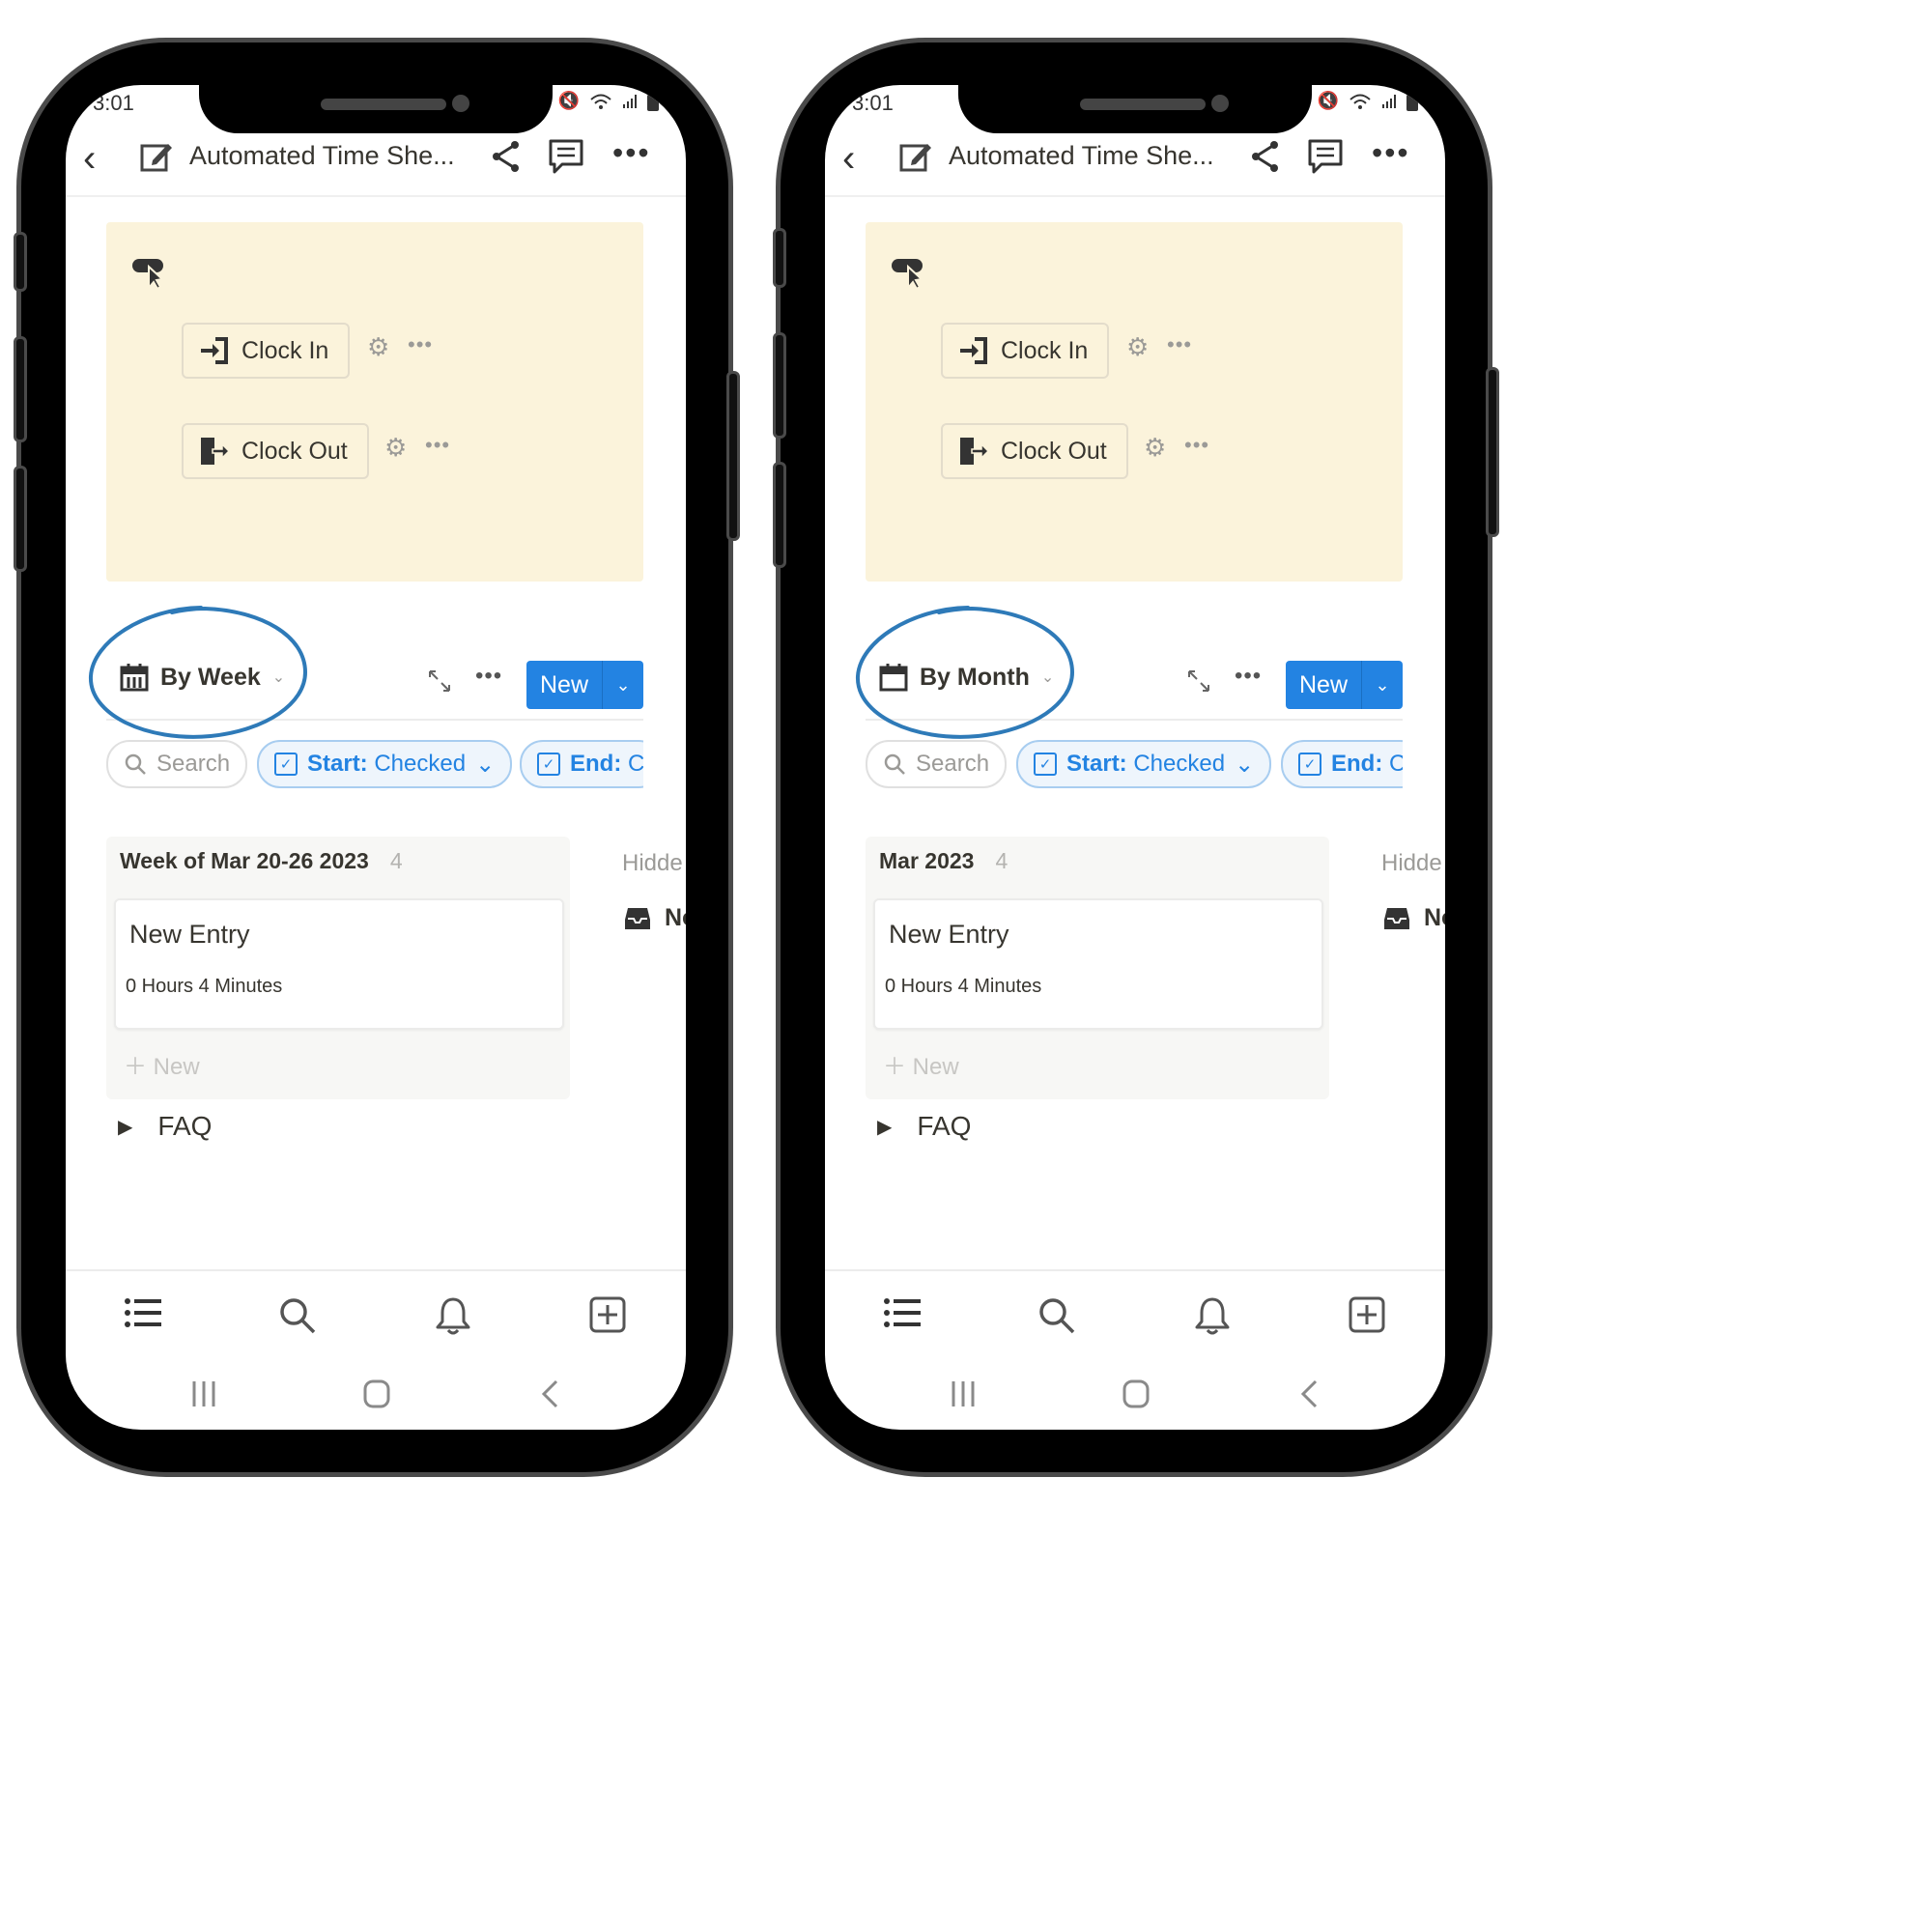 This screenshot has width=1932, height=1932. Describe the element at coordinates (600, 101) in the screenshot. I see `wifi-icon` at that location.